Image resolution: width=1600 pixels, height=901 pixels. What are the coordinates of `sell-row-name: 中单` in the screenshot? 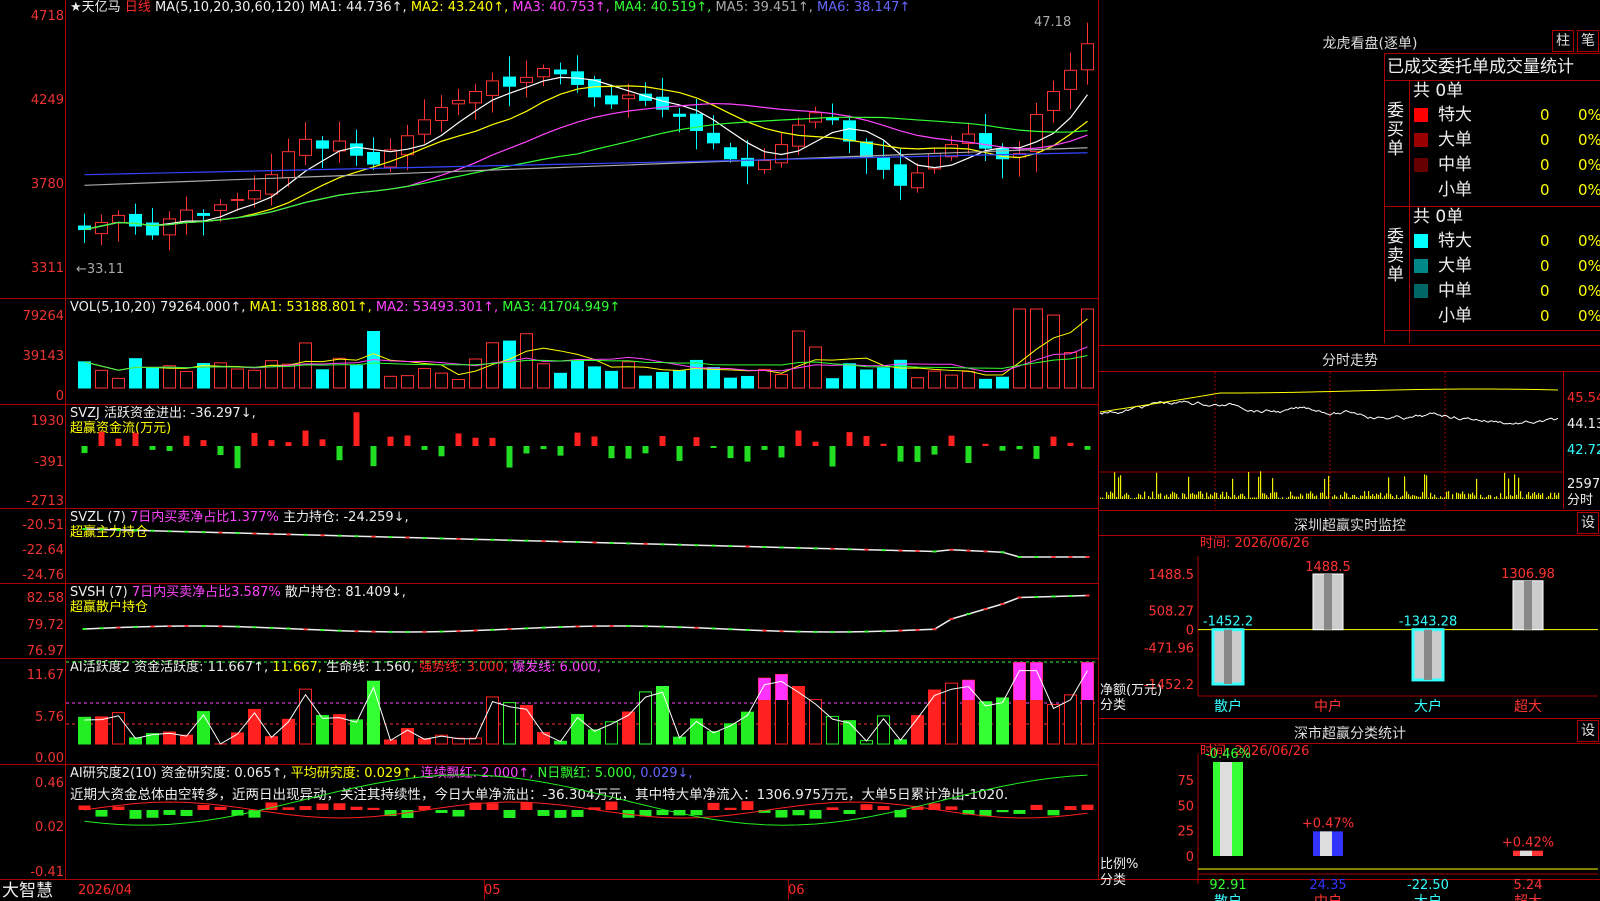 It's located at (1455, 291).